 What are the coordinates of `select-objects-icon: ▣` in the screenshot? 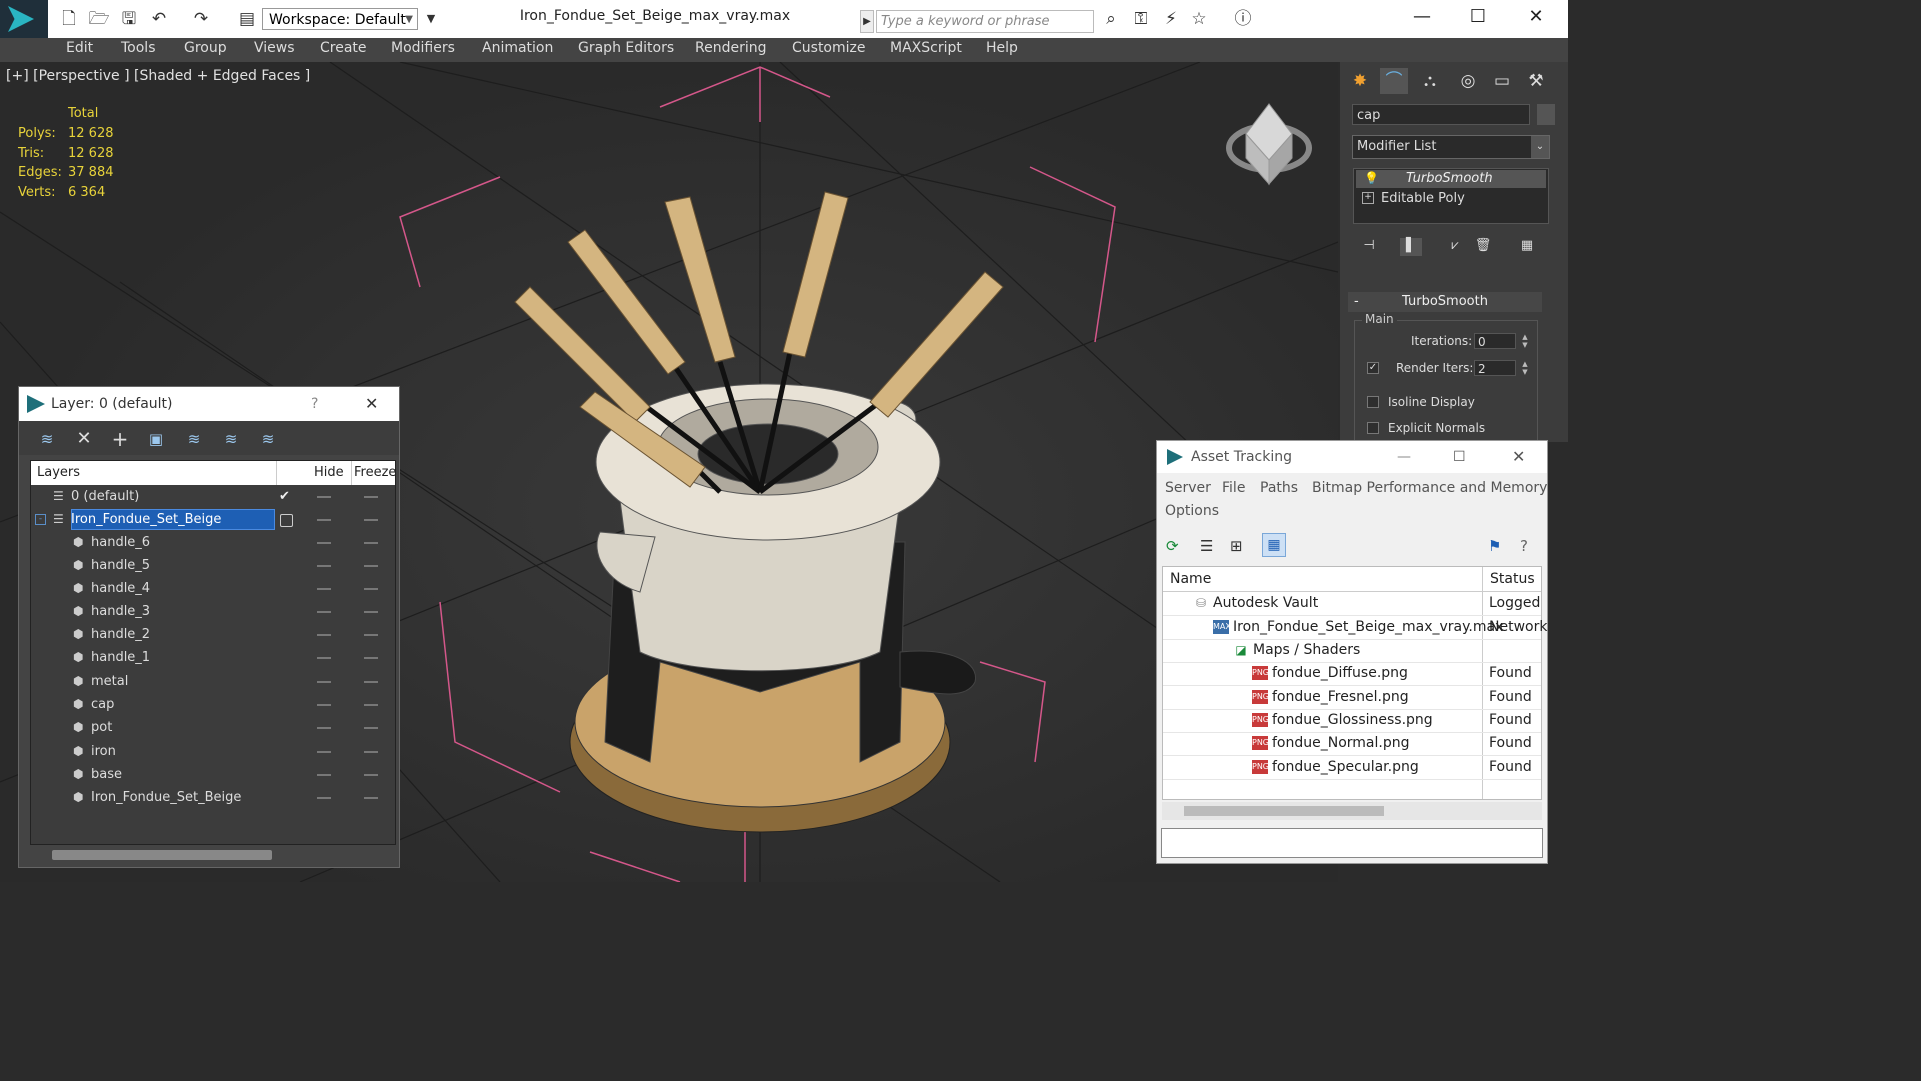 It's located at (156, 439).